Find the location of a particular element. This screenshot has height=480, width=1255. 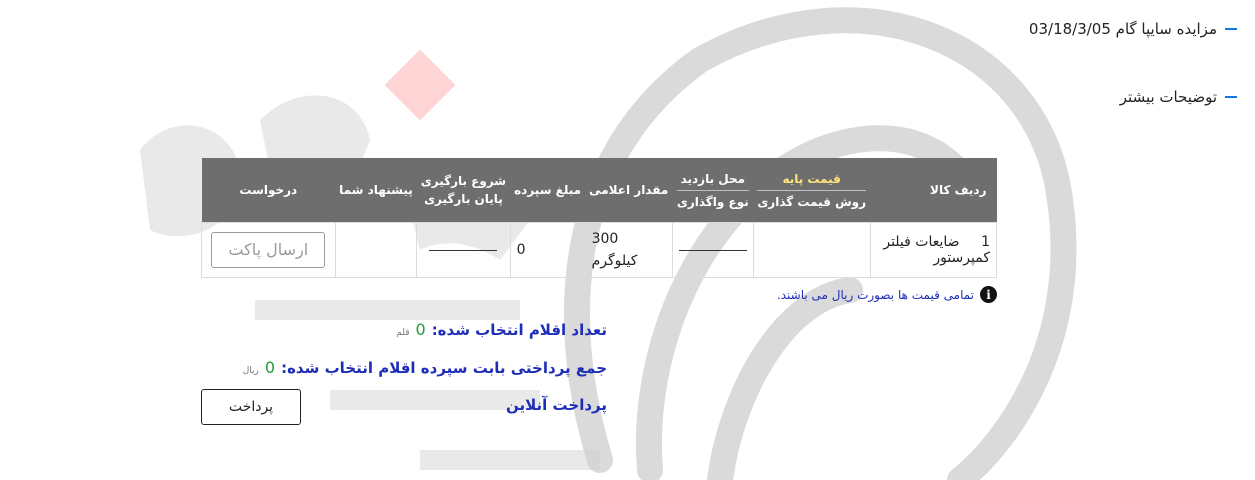

qty-unit: کیلوگرم is located at coordinates (614, 261).